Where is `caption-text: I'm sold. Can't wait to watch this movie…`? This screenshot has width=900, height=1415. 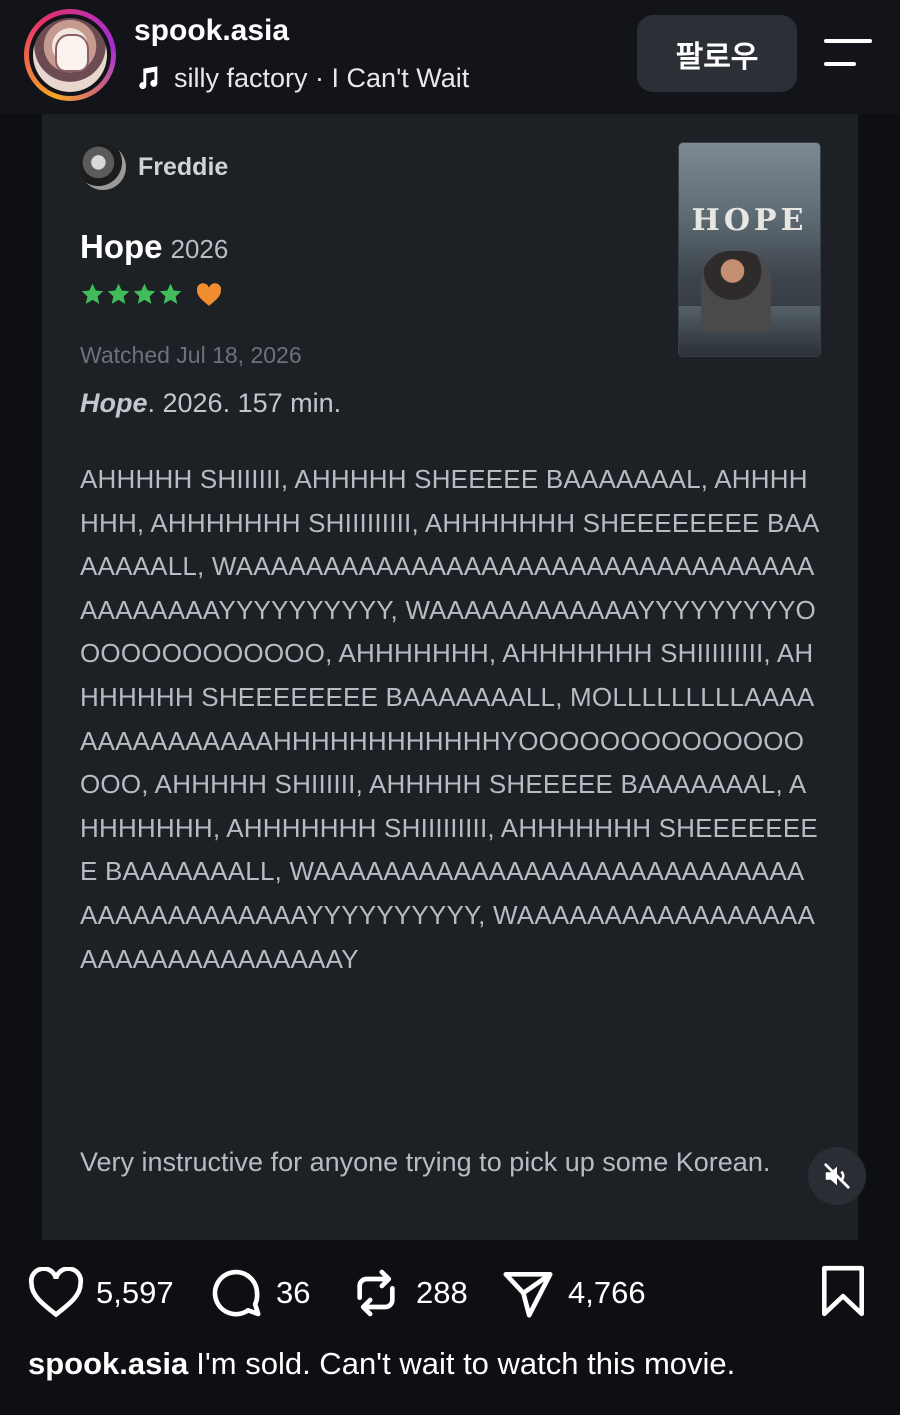
caption-text: I'm sold. Can't wait to watch this movie… is located at coordinates (466, 1363).